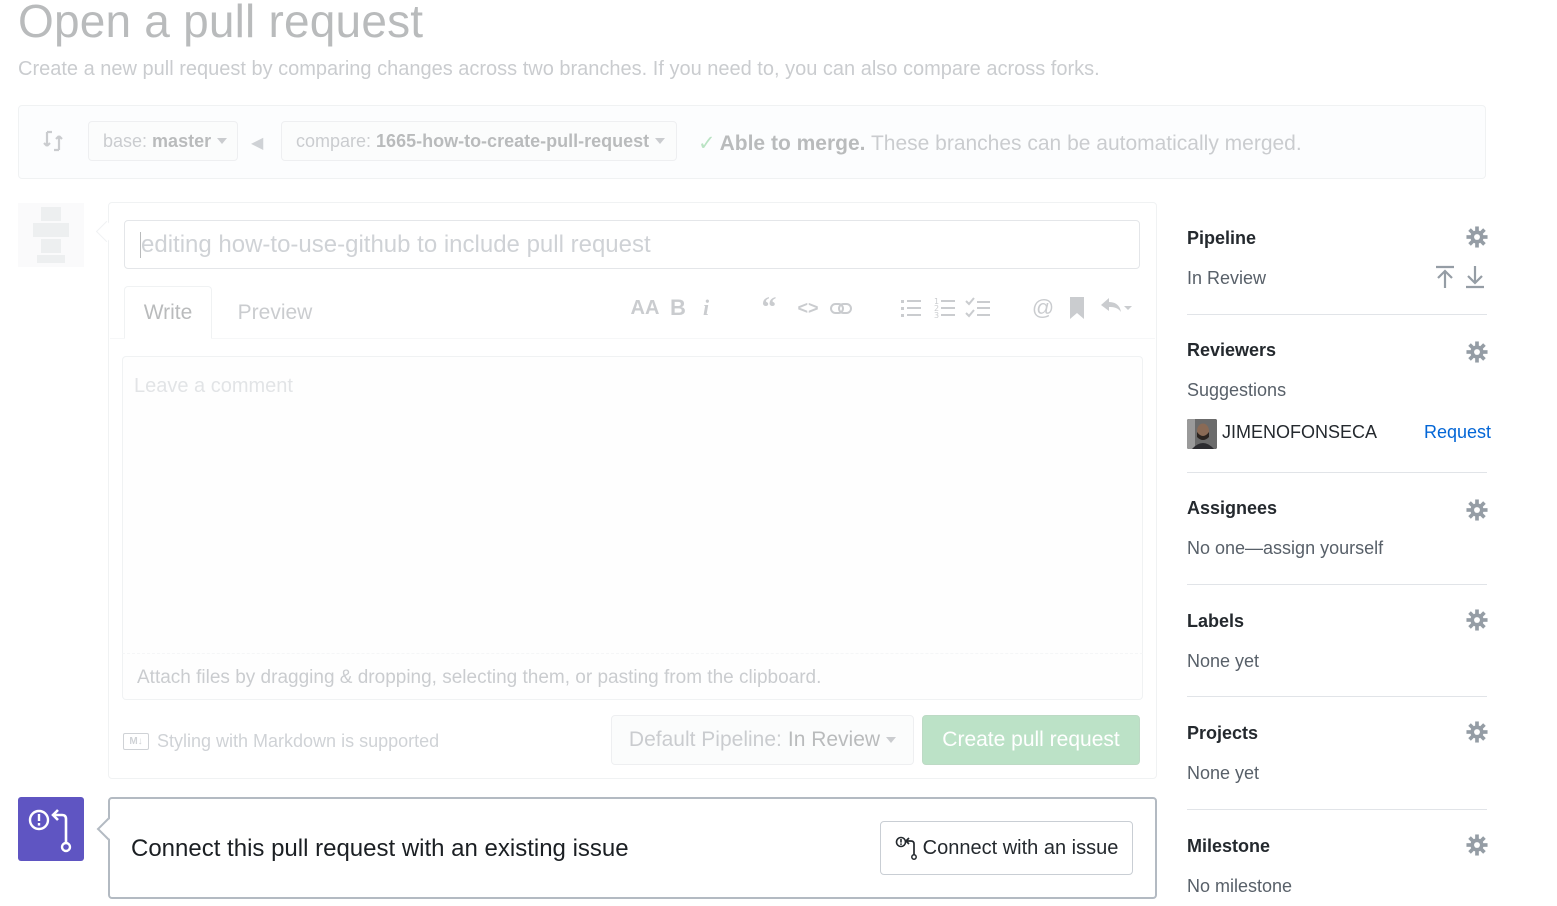 This screenshot has width=1557, height=906. What do you see at coordinates (1043, 308) in the screenshot?
I see `mention-icon: @` at bounding box center [1043, 308].